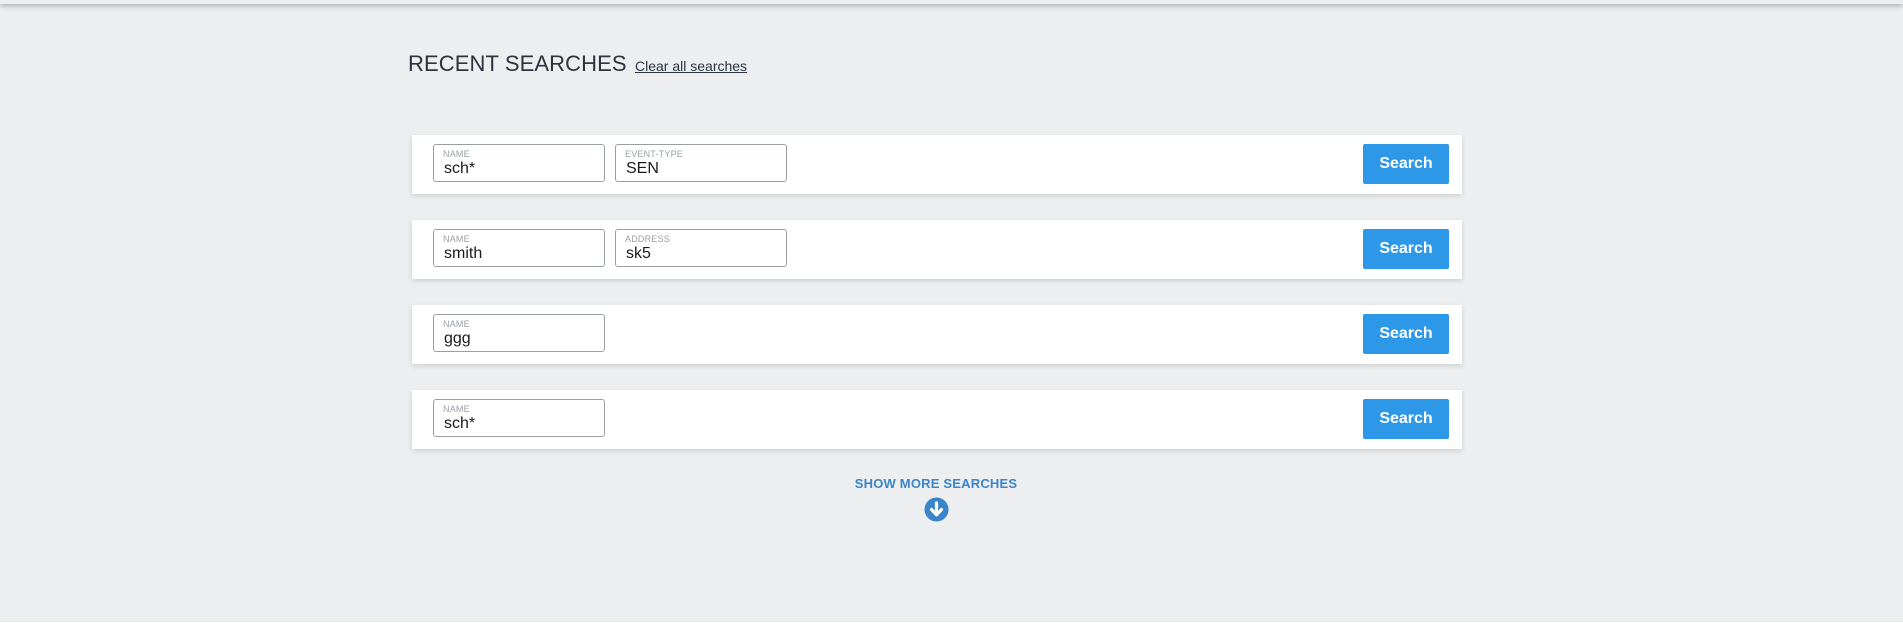  What do you see at coordinates (937, 334) in the screenshot?
I see `recent-search-row: NAME ggg Search` at bounding box center [937, 334].